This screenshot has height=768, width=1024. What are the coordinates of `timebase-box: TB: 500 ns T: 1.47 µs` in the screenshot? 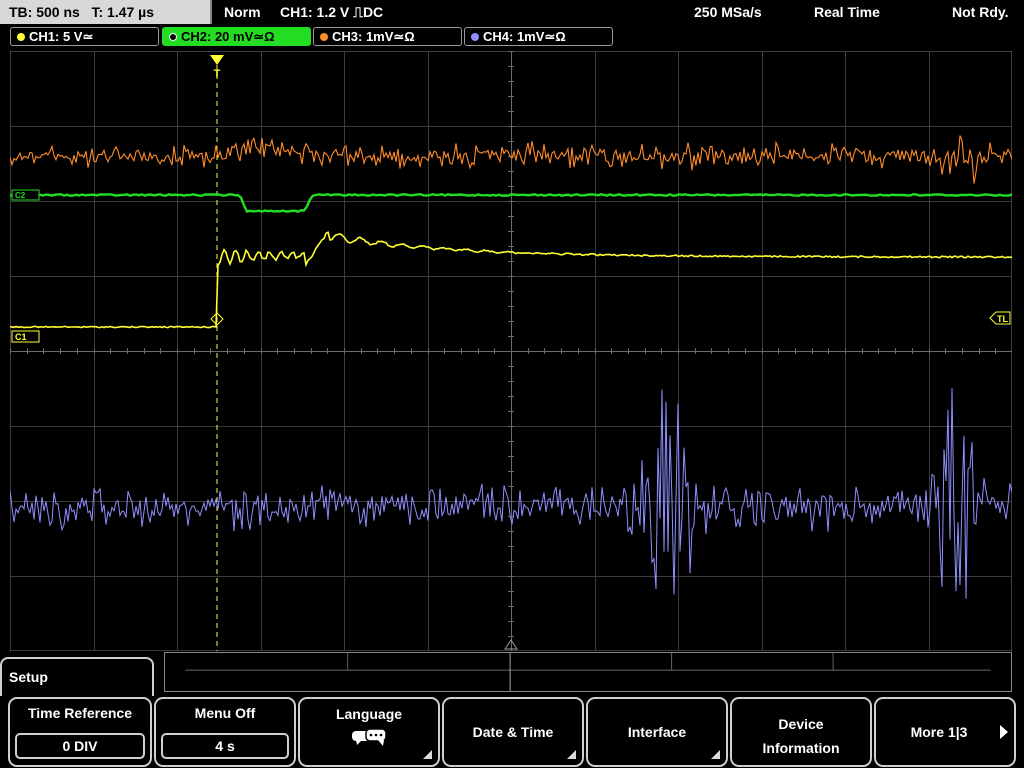 It's located at (106, 12).